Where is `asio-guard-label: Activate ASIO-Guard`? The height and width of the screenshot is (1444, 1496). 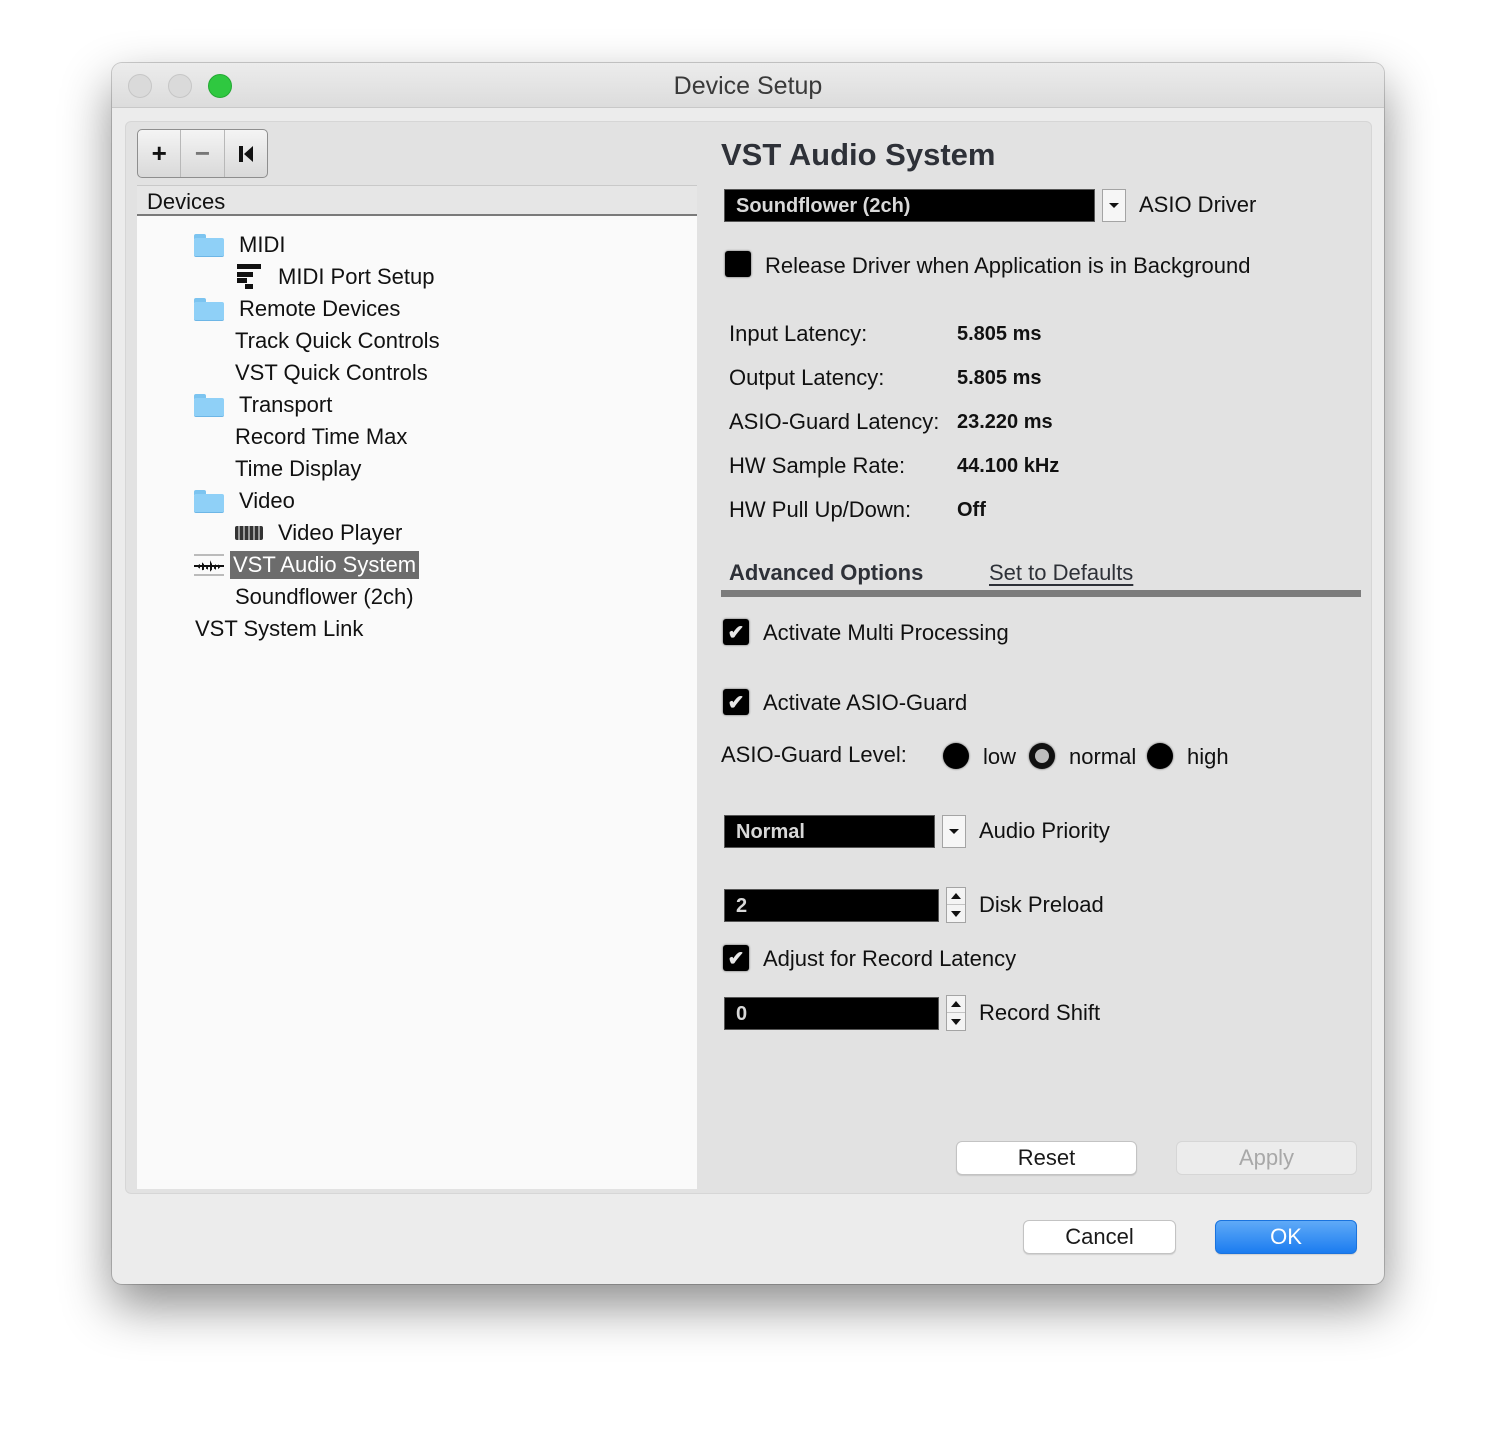
asio-guard-label: Activate ASIO-Guard is located at coordinates (865, 702).